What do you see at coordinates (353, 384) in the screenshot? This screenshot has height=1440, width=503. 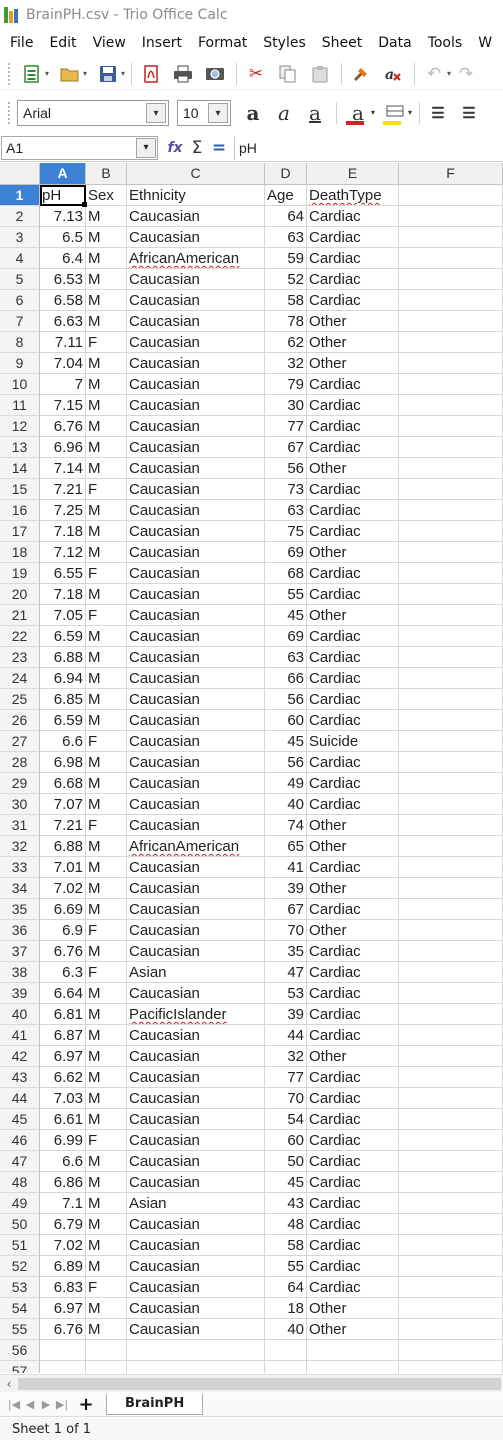 I see `cell-e10: Cardiac` at bounding box center [353, 384].